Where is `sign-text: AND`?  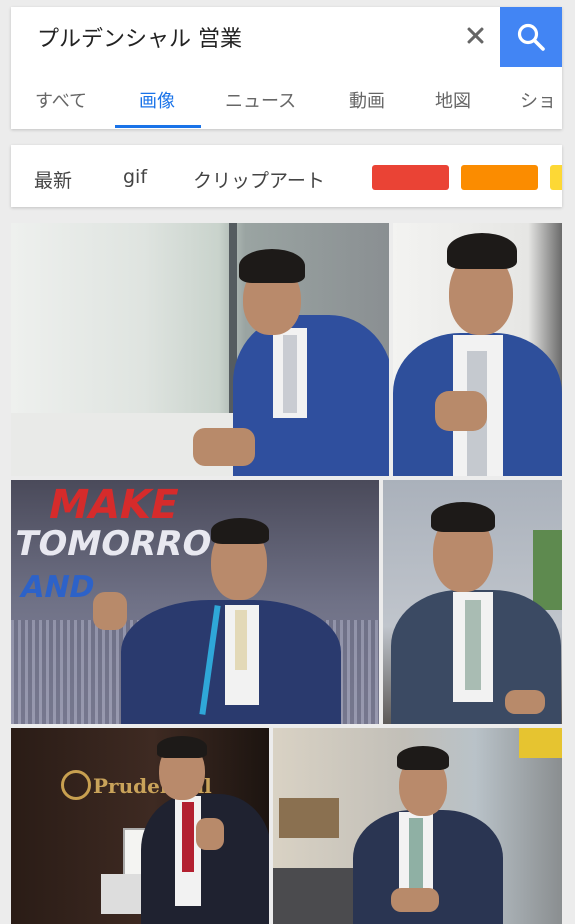
sign-text: AND is located at coordinates (57, 587).